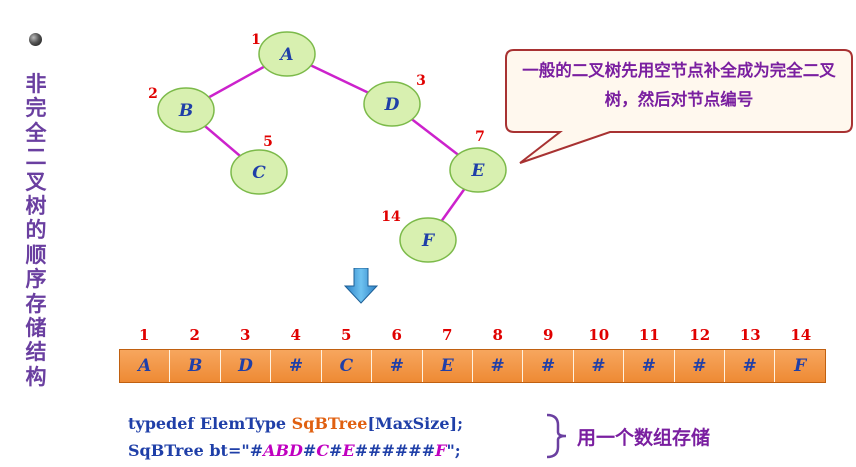 The image size is (856, 467). What do you see at coordinates (700, 335) in the screenshot?
I see `array-index: 12` at bounding box center [700, 335].